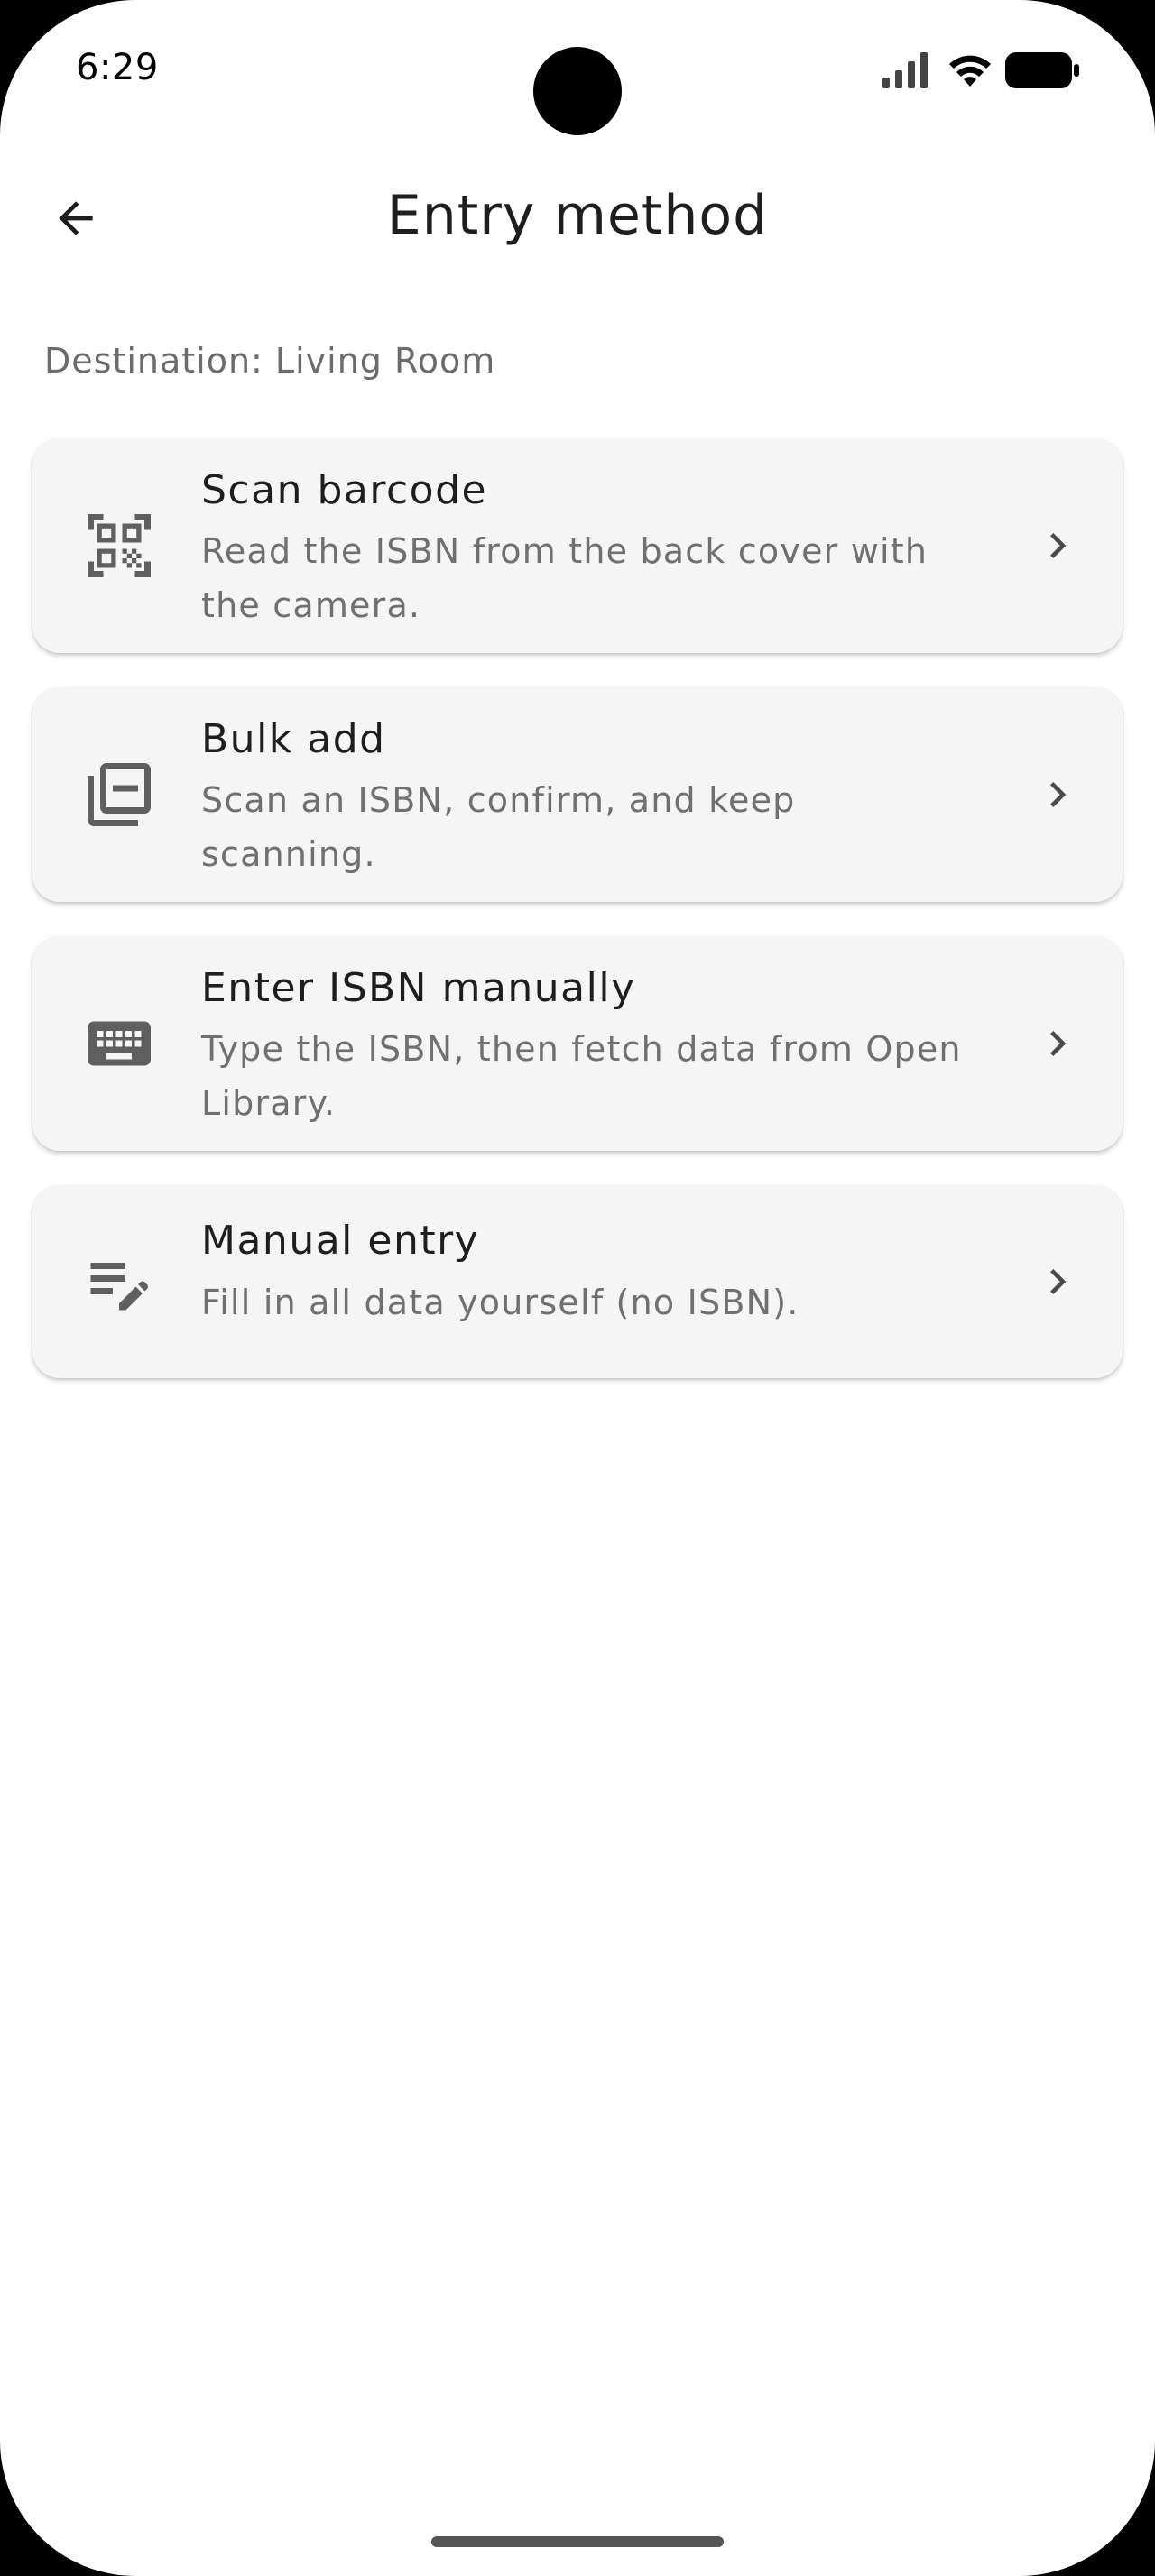  What do you see at coordinates (118, 68) in the screenshot?
I see `status-time: 6:29` at bounding box center [118, 68].